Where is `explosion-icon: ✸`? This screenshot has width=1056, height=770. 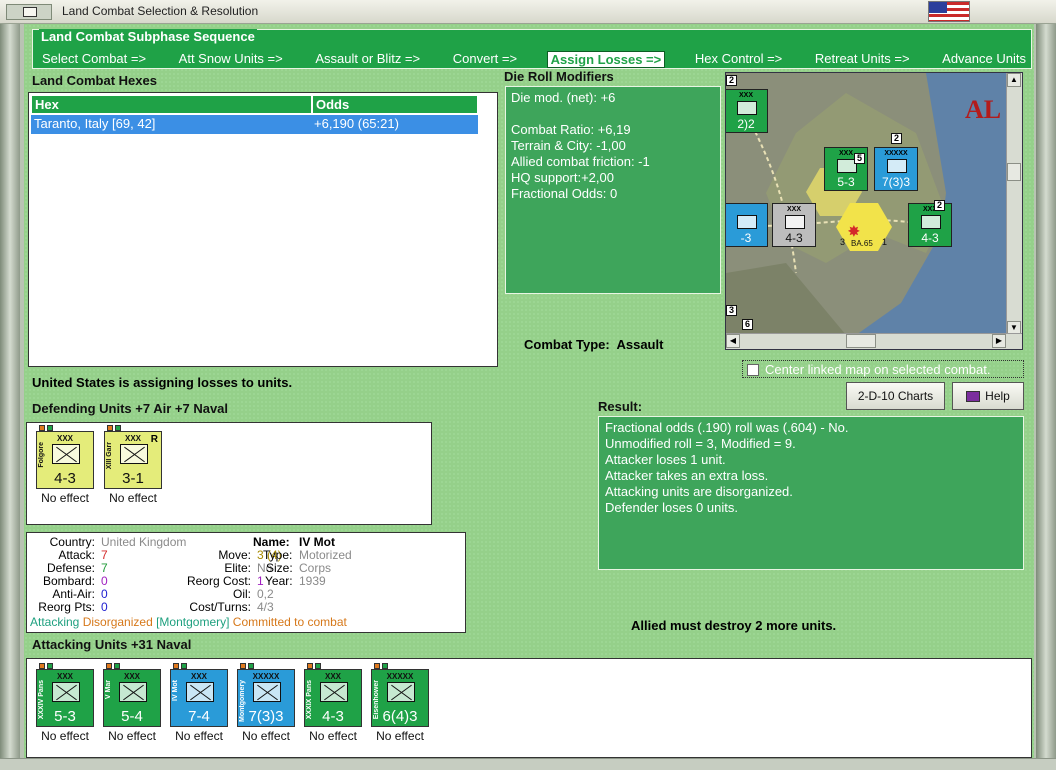 explosion-icon: ✸ is located at coordinates (854, 231).